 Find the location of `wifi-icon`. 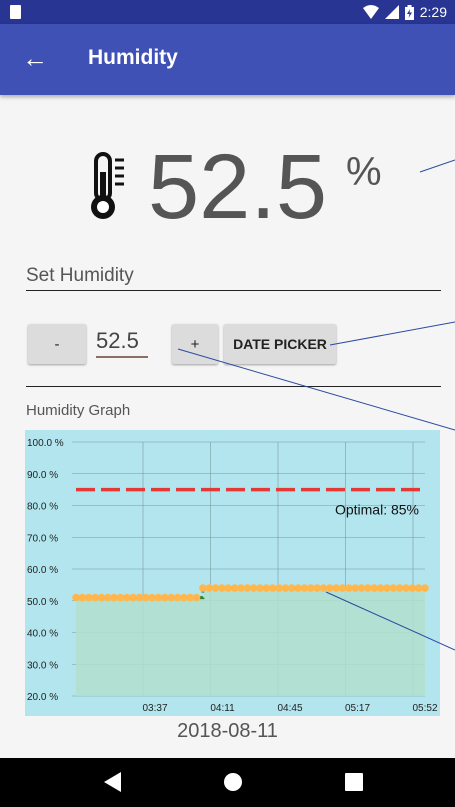

wifi-icon is located at coordinates (370, 12).